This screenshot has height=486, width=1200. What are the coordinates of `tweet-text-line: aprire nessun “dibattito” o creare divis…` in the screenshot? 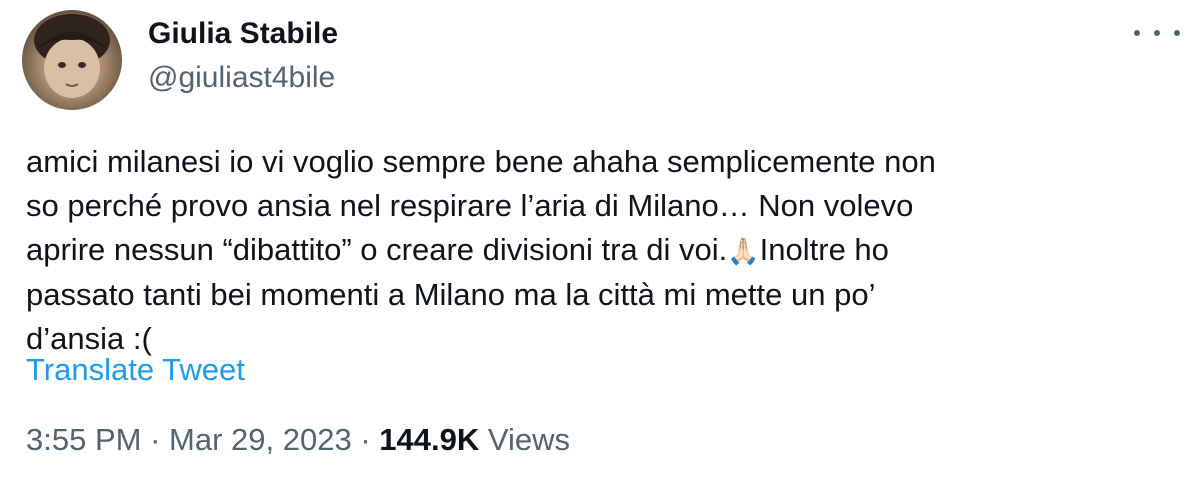 It's located at (596, 250).